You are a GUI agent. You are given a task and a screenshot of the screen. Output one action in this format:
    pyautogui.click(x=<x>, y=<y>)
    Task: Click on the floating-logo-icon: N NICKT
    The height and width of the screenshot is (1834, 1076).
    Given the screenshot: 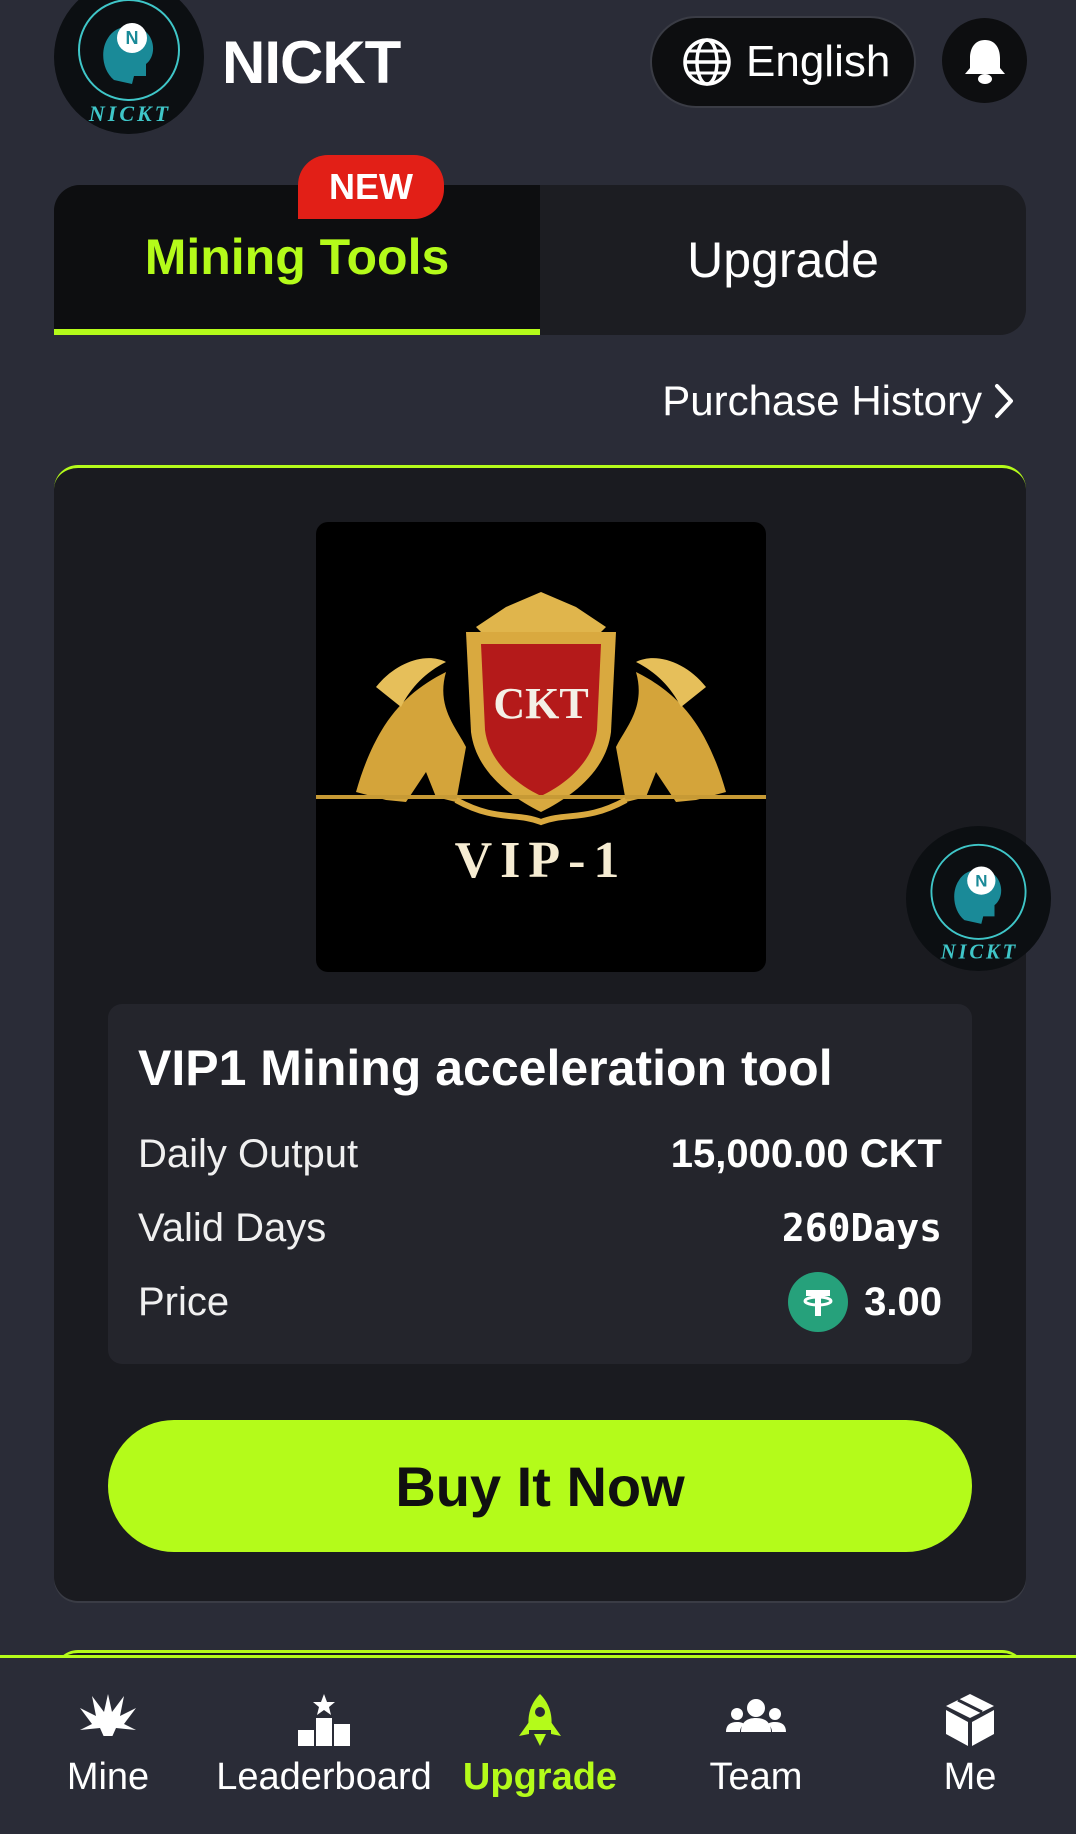 What is the action you would take?
    pyautogui.click(x=978, y=903)
    